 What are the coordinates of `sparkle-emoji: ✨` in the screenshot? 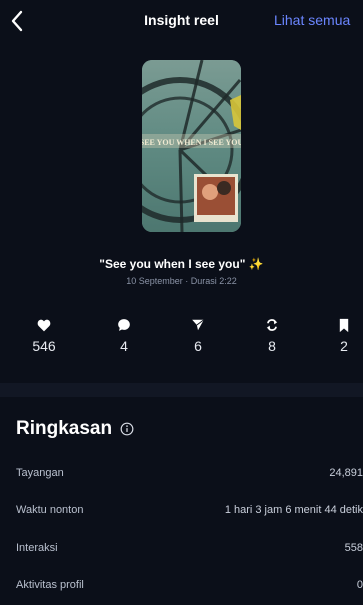 It's located at (256, 264).